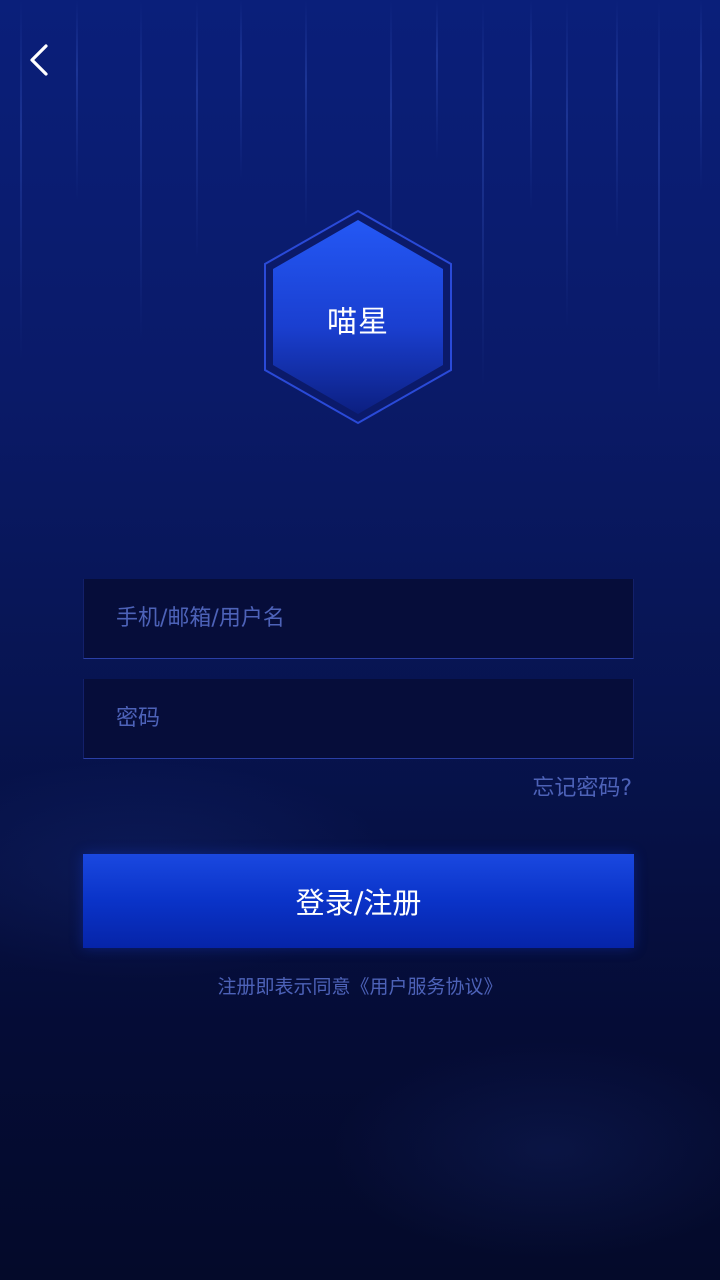  I want to click on logo-text: 喵星, so click(358, 322).